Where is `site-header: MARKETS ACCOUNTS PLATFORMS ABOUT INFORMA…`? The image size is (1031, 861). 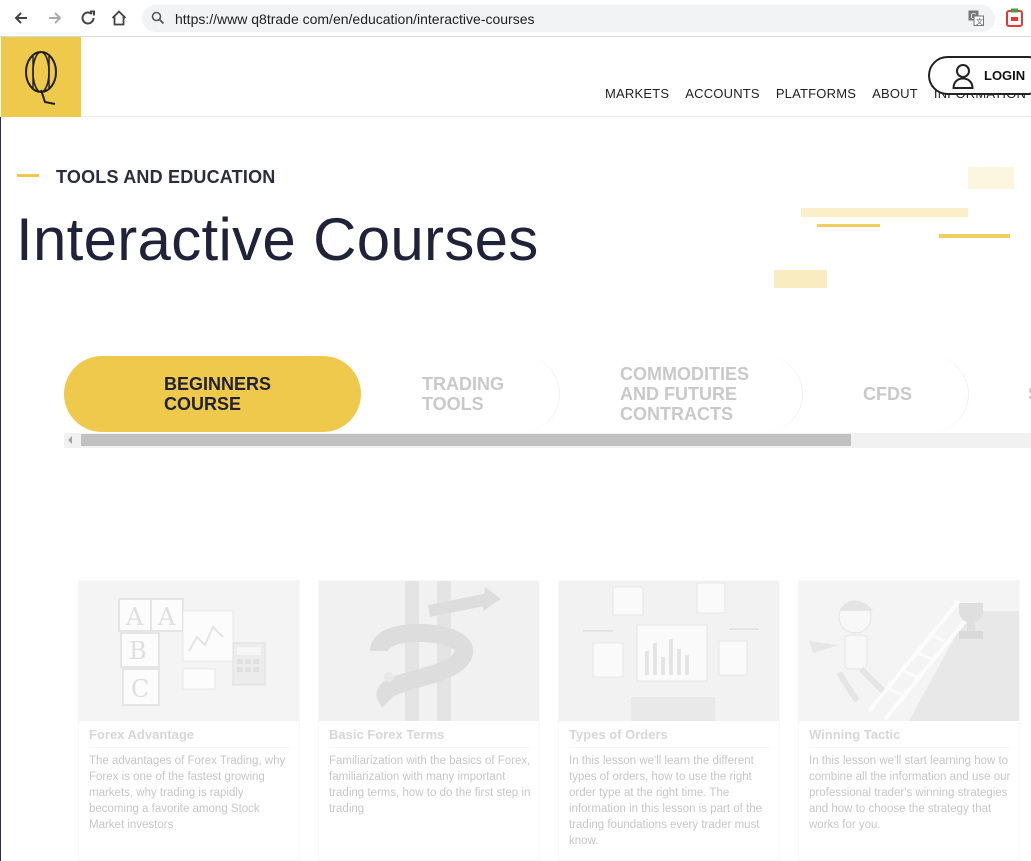 site-header: MARKETS ACCOUNTS PLATFORMS ABOUT INFORMA… is located at coordinates (515, 77).